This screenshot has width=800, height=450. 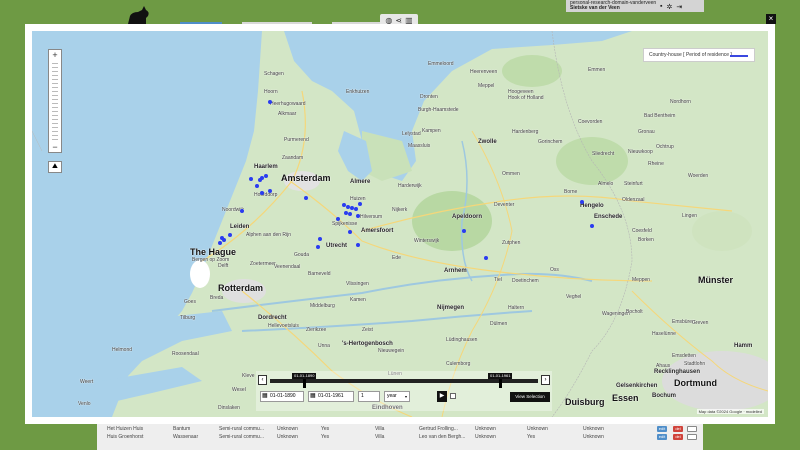 What do you see at coordinates (660, 116) in the screenshot?
I see `place-label: Bad Bentheim` at bounding box center [660, 116].